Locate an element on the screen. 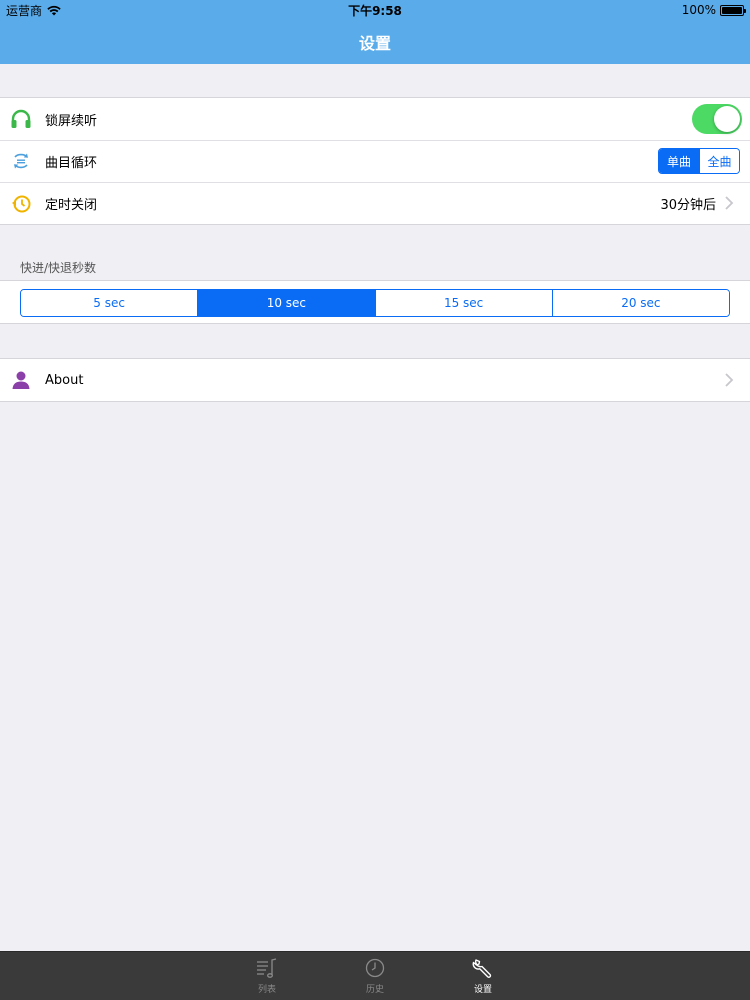 The height and width of the screenshot is (1000, 750). tab-list-label: 列表 is located at coordinates (266, 990).